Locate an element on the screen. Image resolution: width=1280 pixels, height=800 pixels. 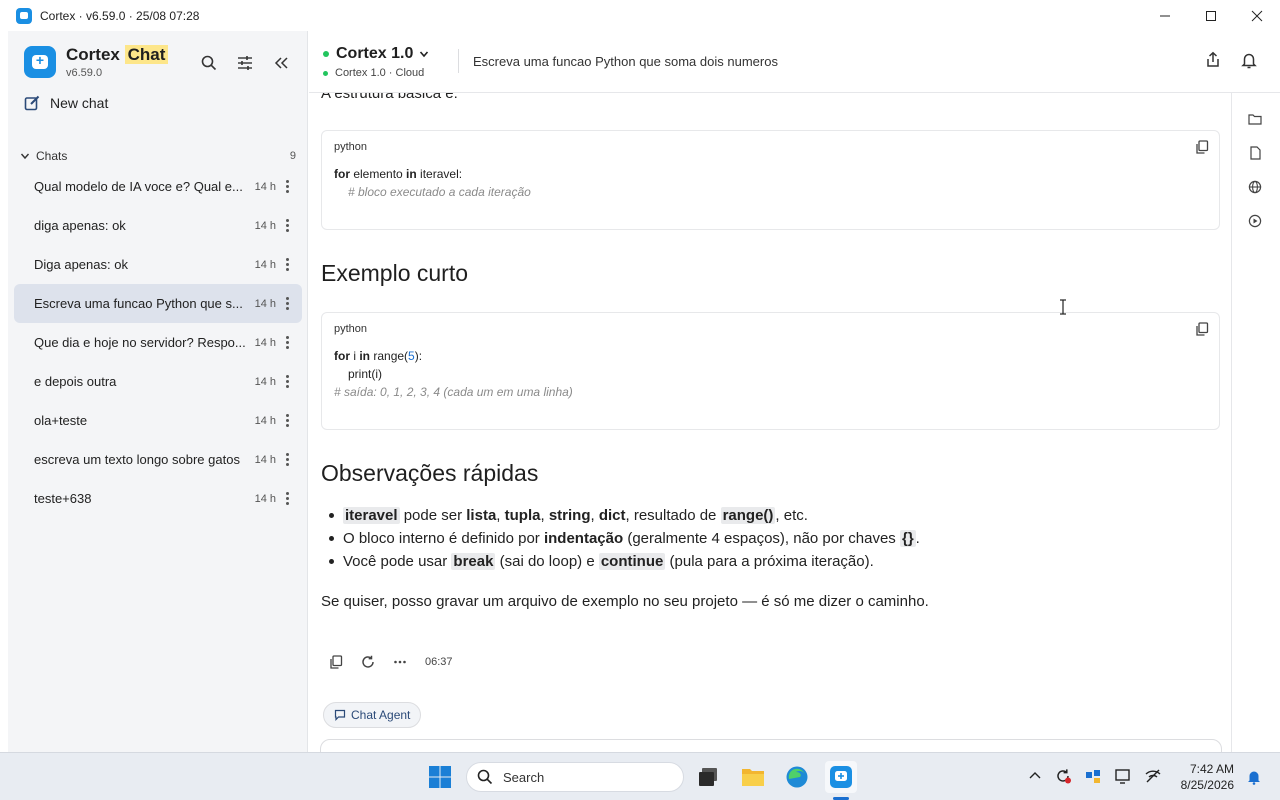
taskbar-app-cortex is located at coordinates (841, 777).